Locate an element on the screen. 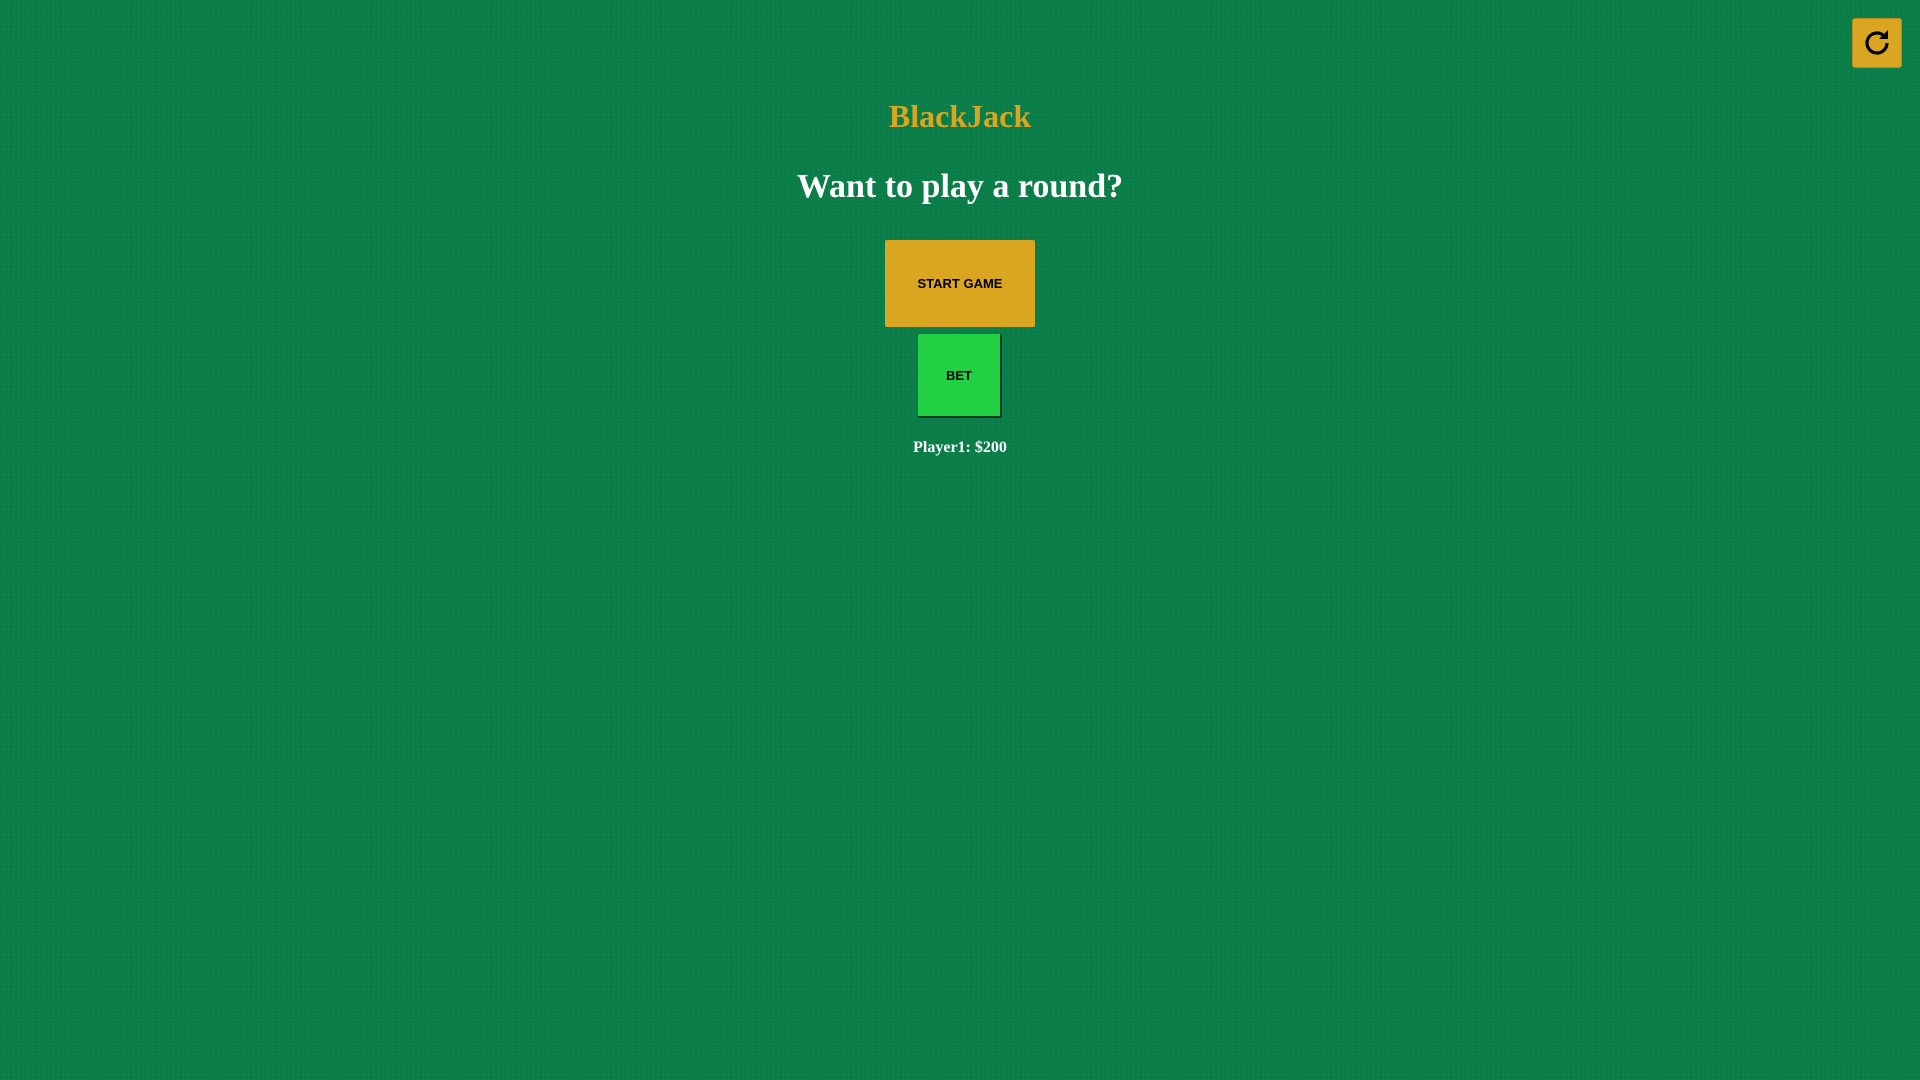 This screenshot has width=1920, height=1080. reset-button is located at coordinates (1877, 43).